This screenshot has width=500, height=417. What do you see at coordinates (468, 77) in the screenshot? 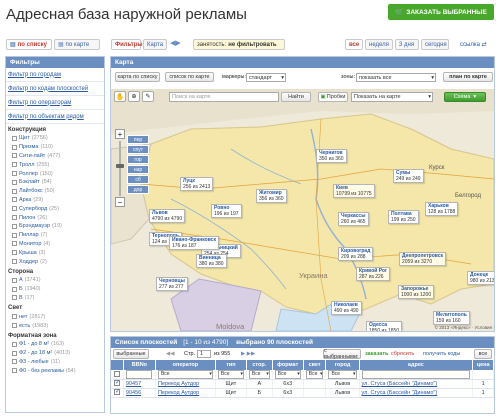
I see `plan-by-map-button: план по карте` at bounding box center [468, 77].